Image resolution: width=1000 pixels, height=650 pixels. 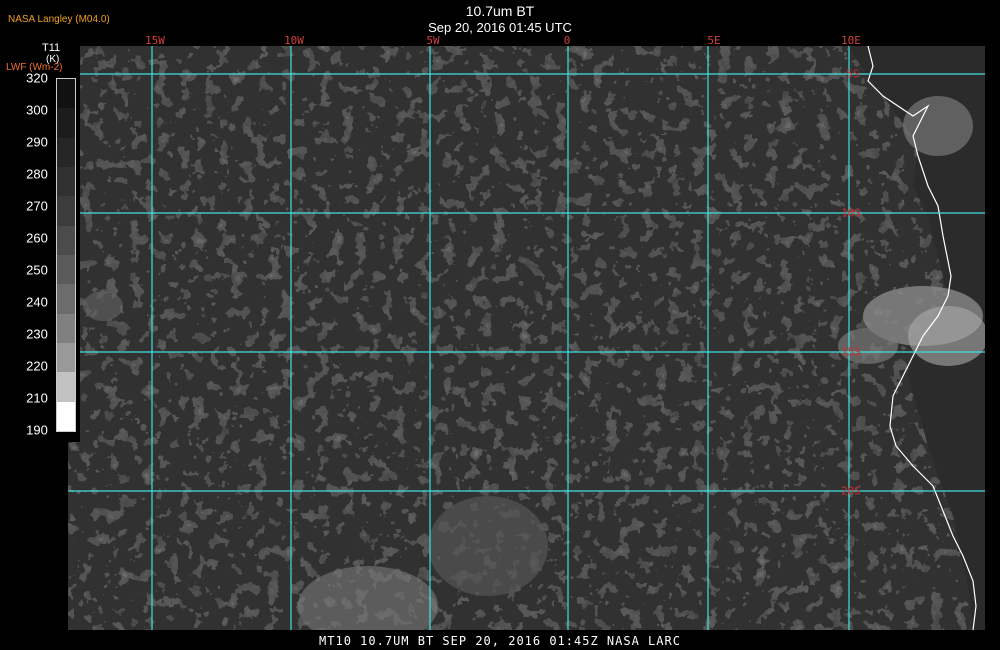 What do you see at coordinates (500, 11) in the screenshot?
I see `image-title: 10.7um BT` at bounding box center [500, 11].